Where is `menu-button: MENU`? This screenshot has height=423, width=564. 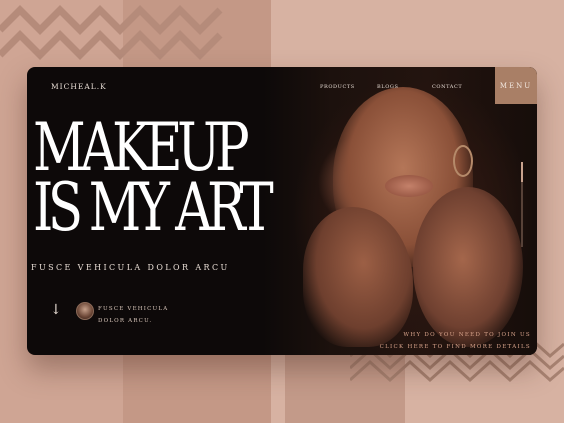 menu-button: MENU is located at coordinates (516, 85).